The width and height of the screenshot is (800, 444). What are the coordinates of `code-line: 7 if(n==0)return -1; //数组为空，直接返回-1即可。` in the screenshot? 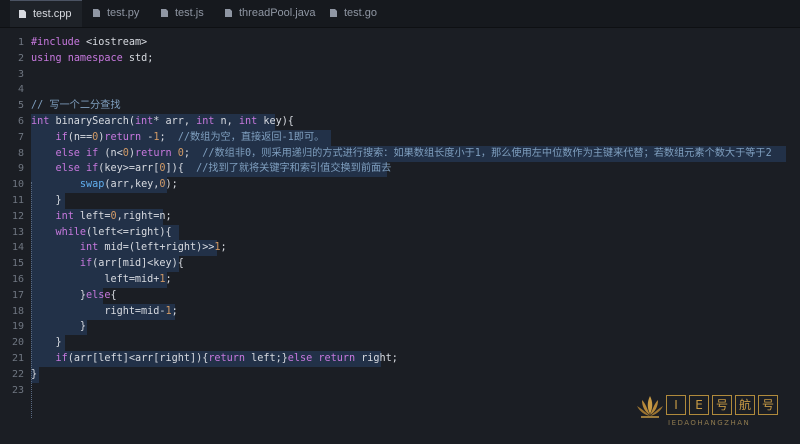 It's located at (400, 138).